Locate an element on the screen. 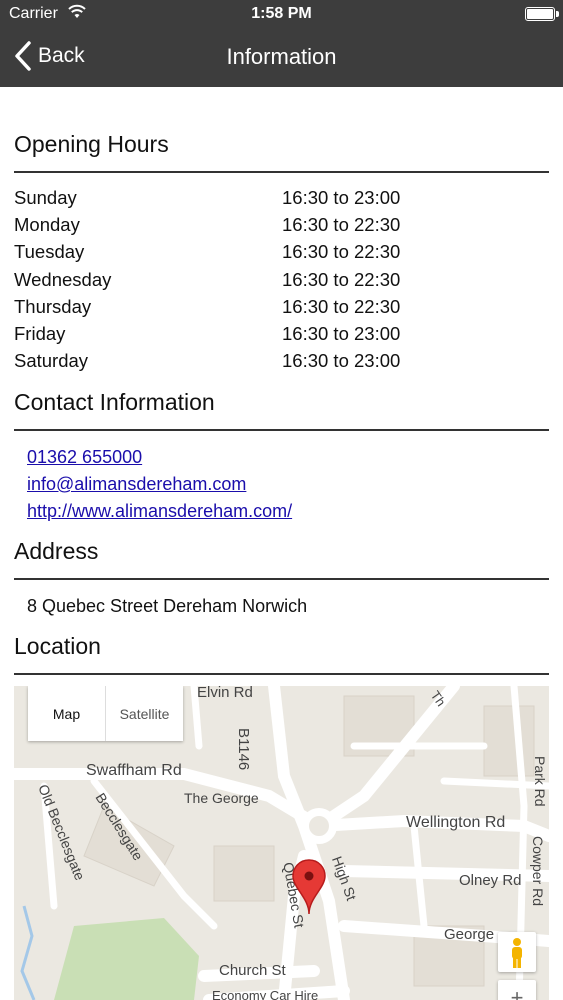  day-label: Tuesday is located at coordinates (49, 252).